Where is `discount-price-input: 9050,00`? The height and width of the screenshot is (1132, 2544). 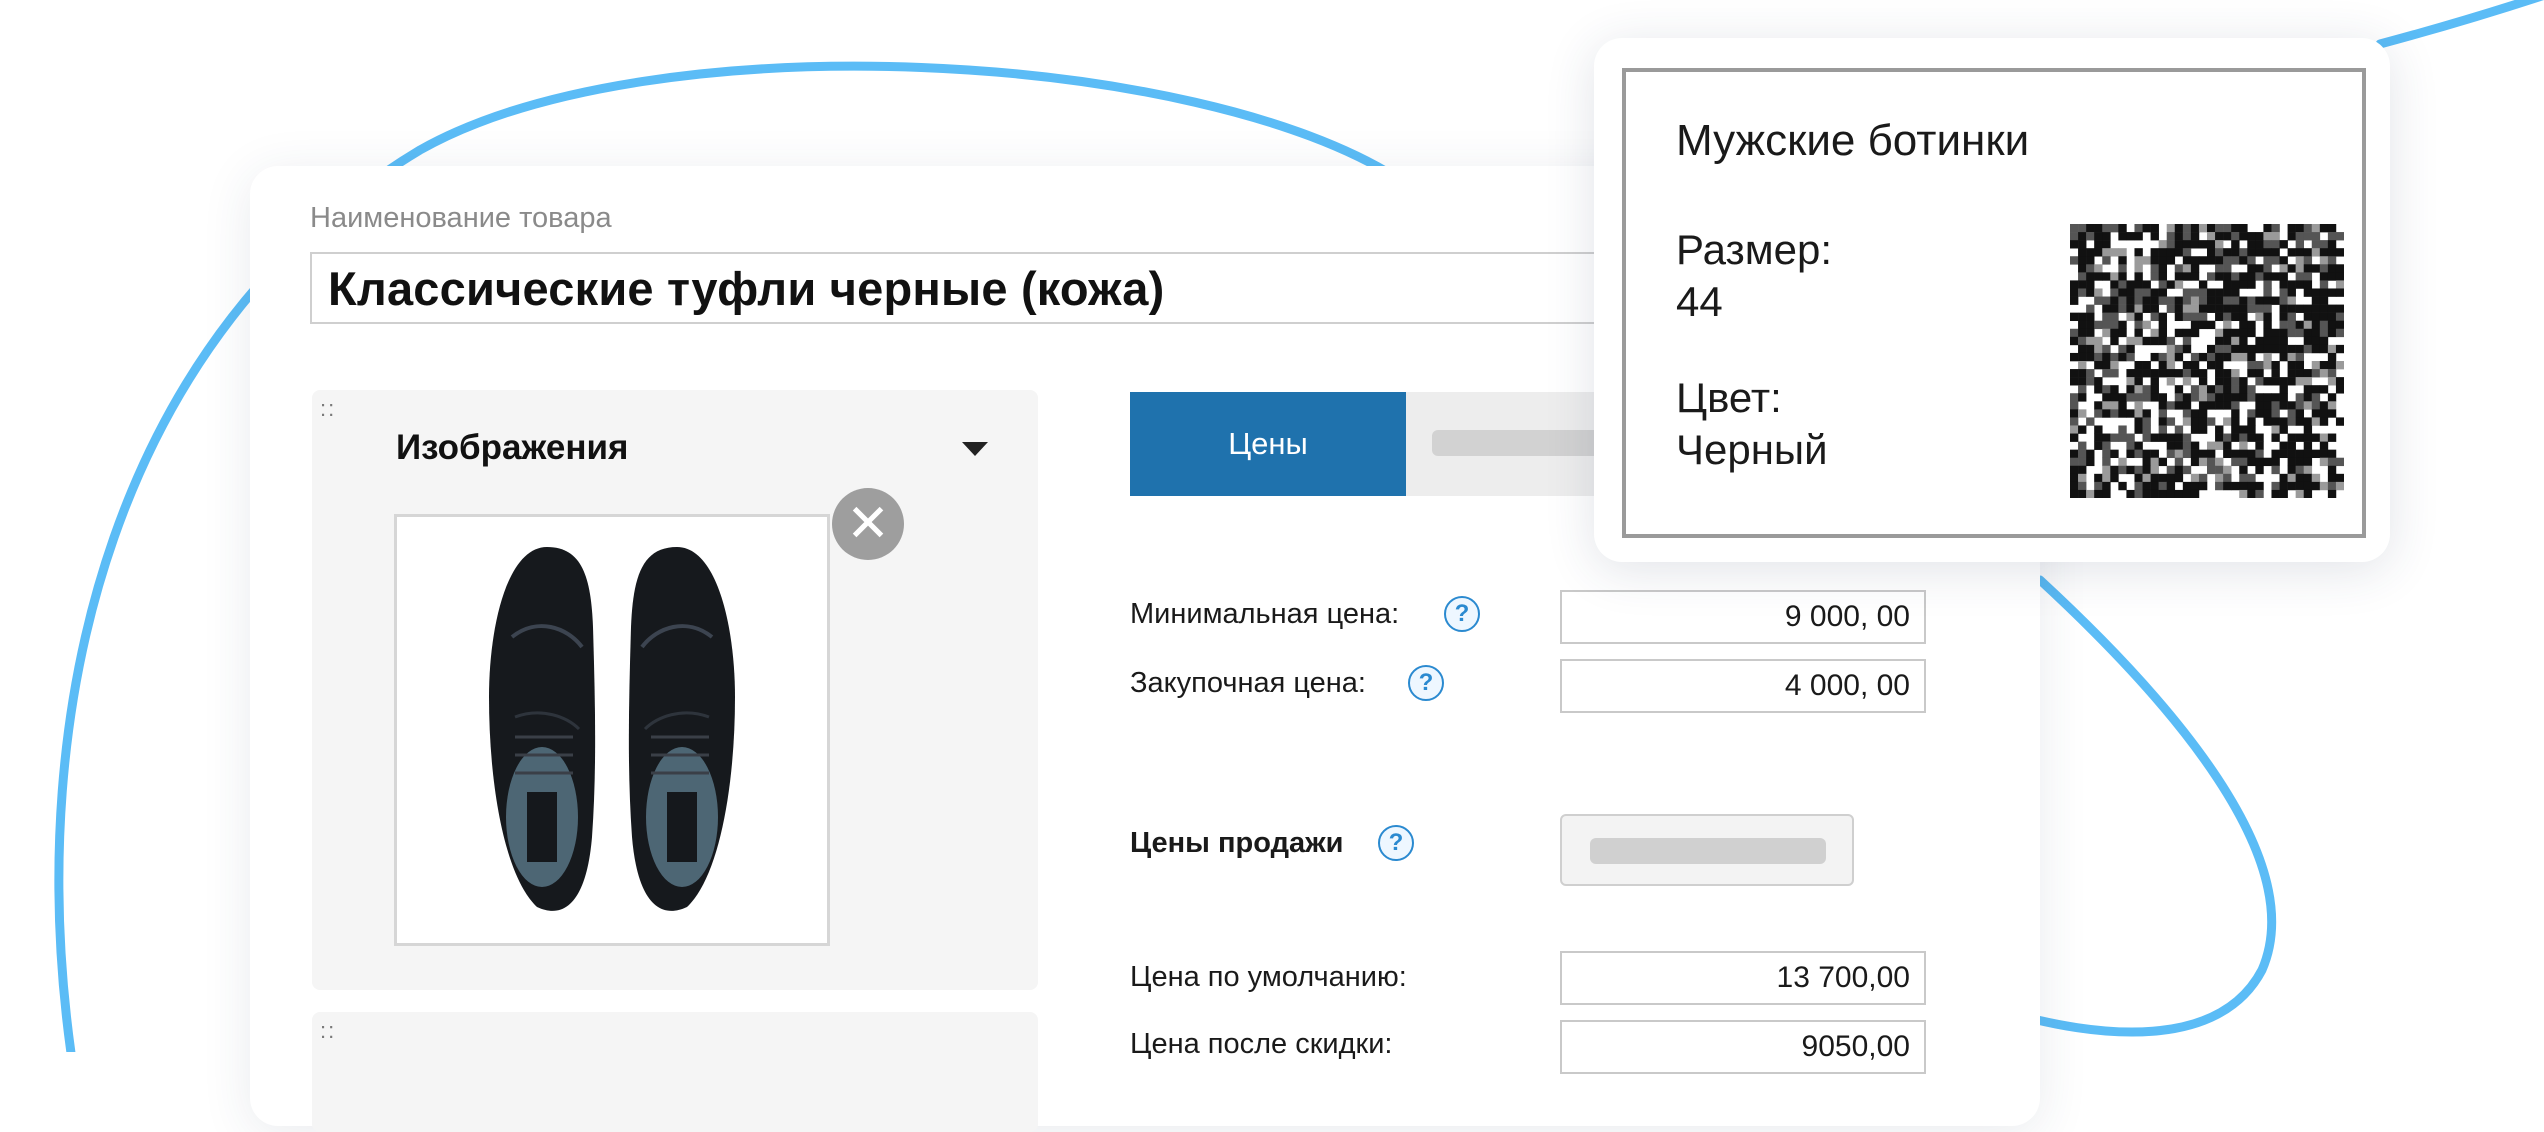
discount-price-input: 9050,00 is located at coordinates (1743, 1047).